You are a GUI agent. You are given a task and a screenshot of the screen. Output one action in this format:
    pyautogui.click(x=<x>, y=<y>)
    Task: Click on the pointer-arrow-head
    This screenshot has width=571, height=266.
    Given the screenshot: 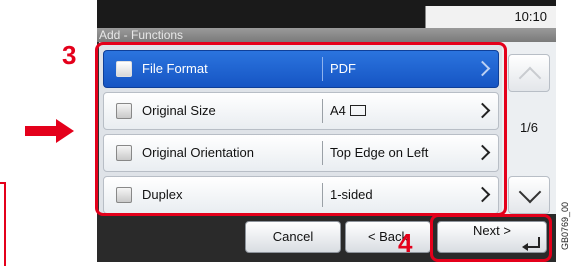 What is the action you would take?
    pyautogui.click(x=65, y=131)
    